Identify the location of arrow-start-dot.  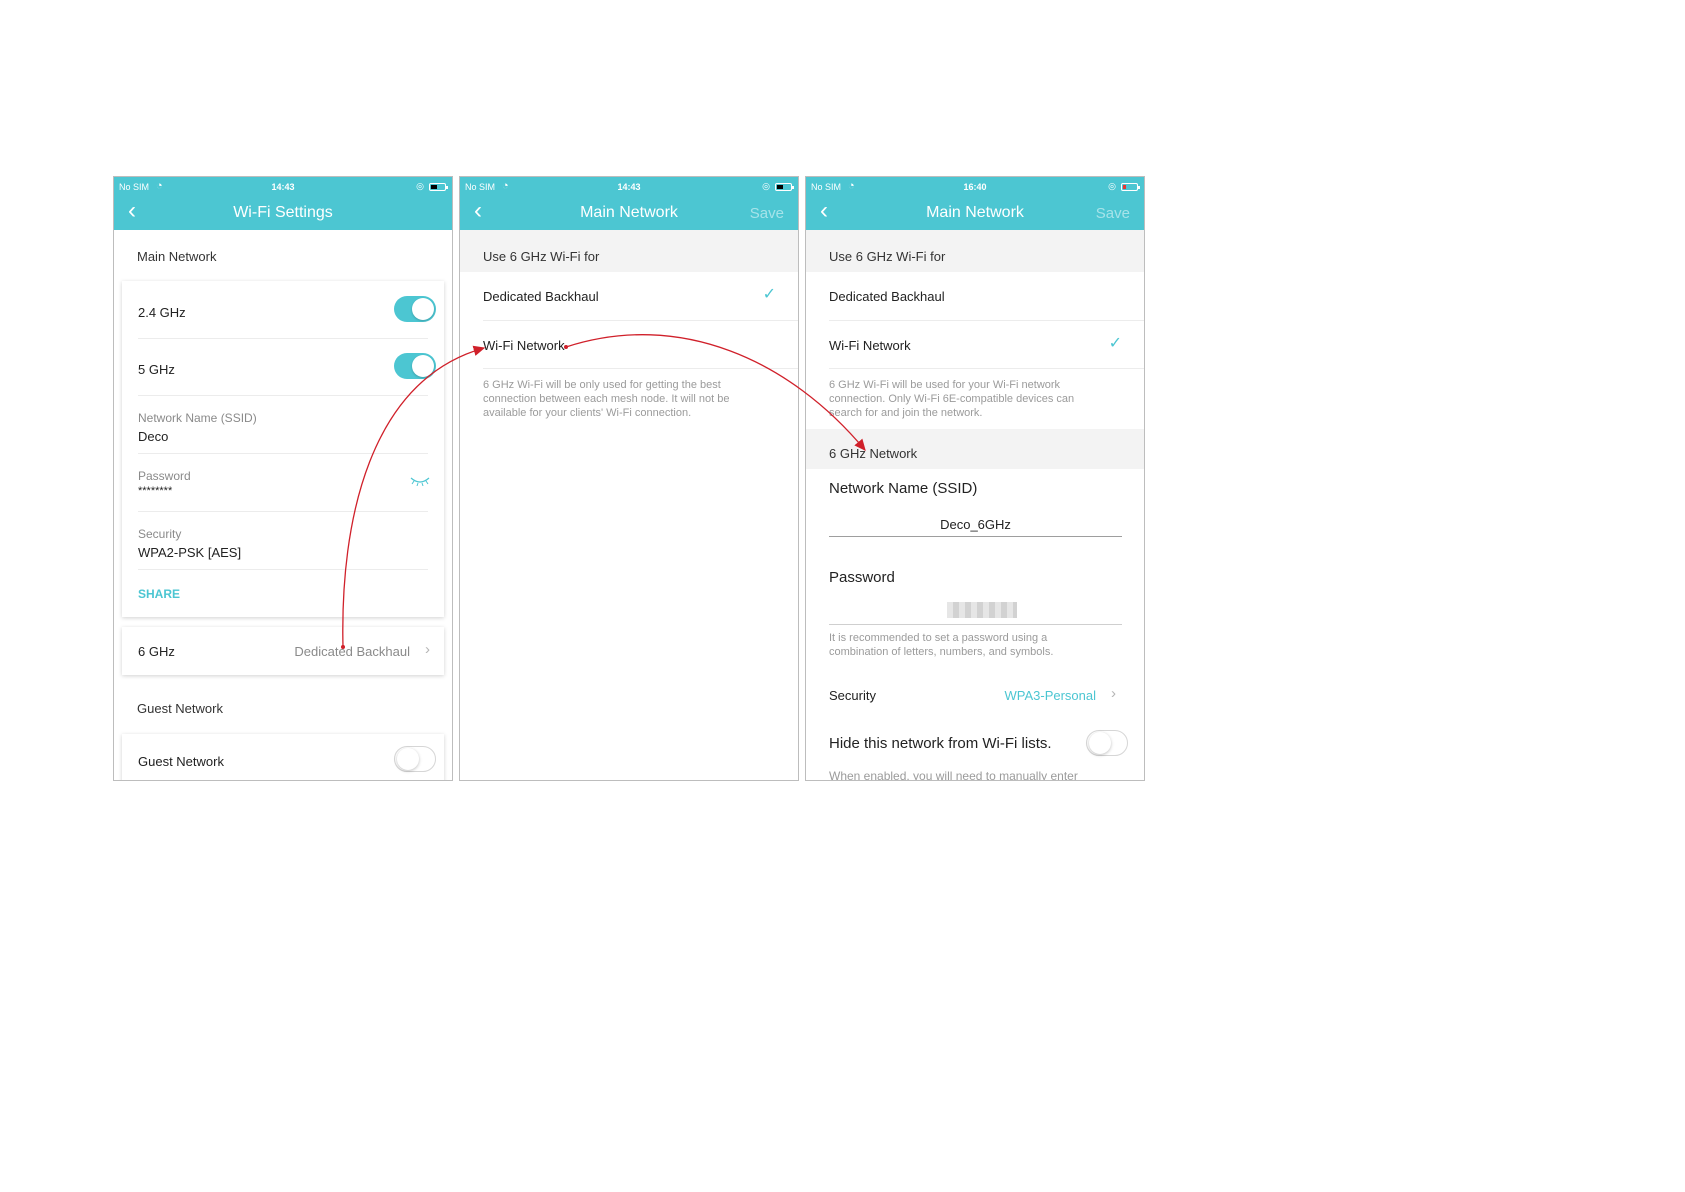
(343, 647).